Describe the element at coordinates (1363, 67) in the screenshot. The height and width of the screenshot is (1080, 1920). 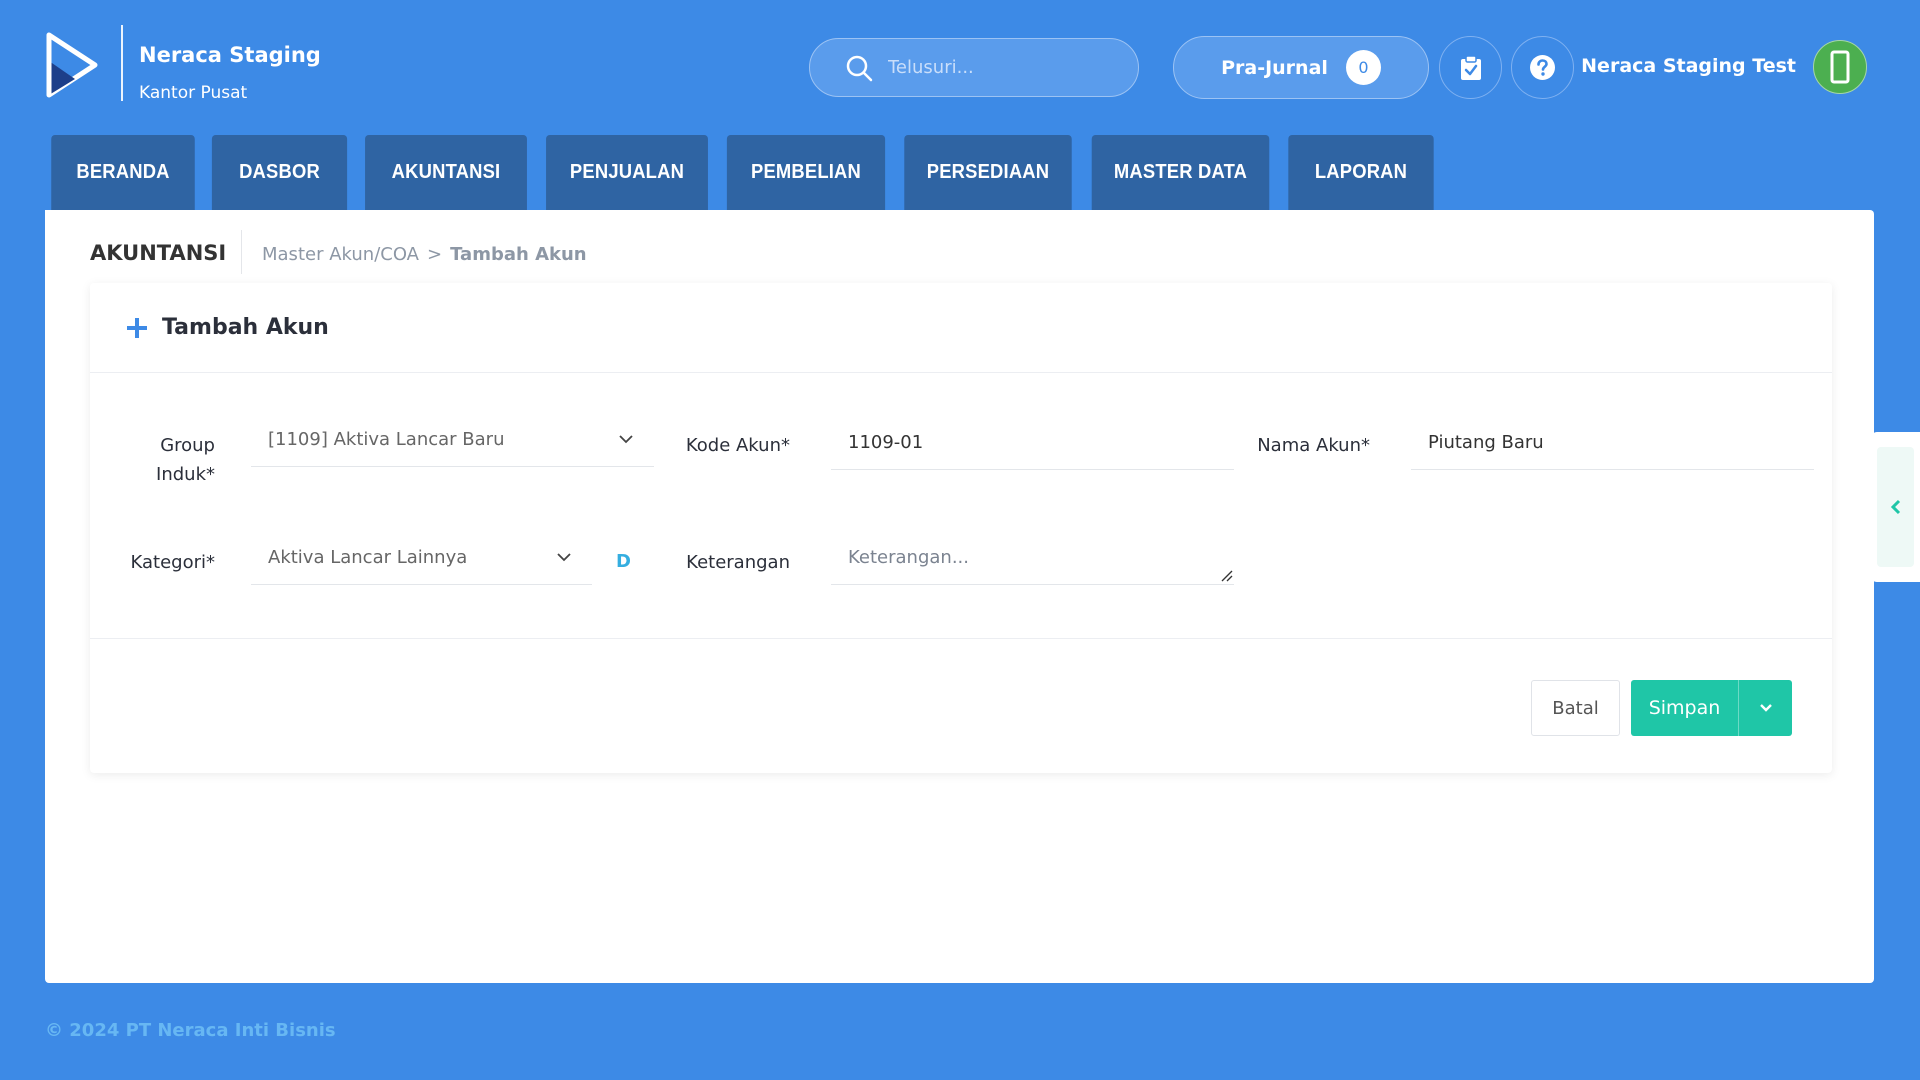
I see `pra-jurnal-count-badge: 0` at that location.